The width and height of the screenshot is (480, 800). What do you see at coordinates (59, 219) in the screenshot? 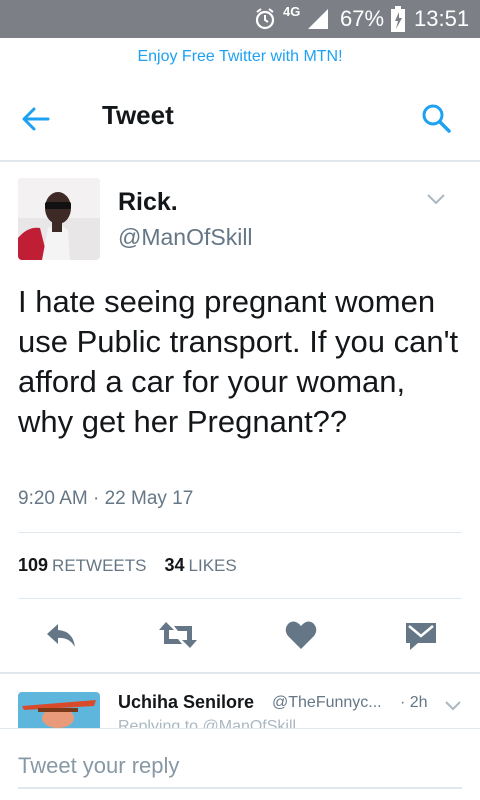
I see `author-avatar` at bounding box center [59, 219].